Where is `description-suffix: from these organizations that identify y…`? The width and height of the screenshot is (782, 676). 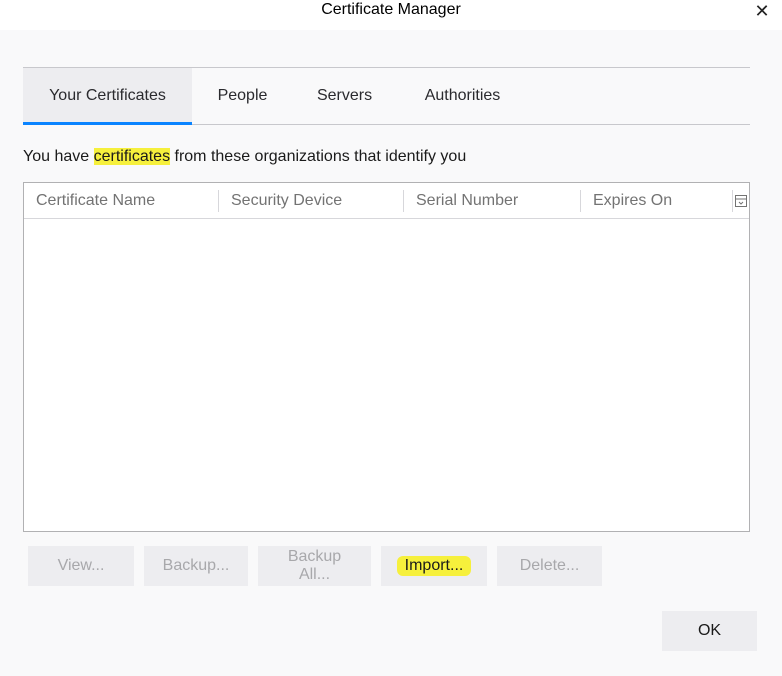
description-suffix: from these organizations that identify y… is located at coordinates (318, 156).